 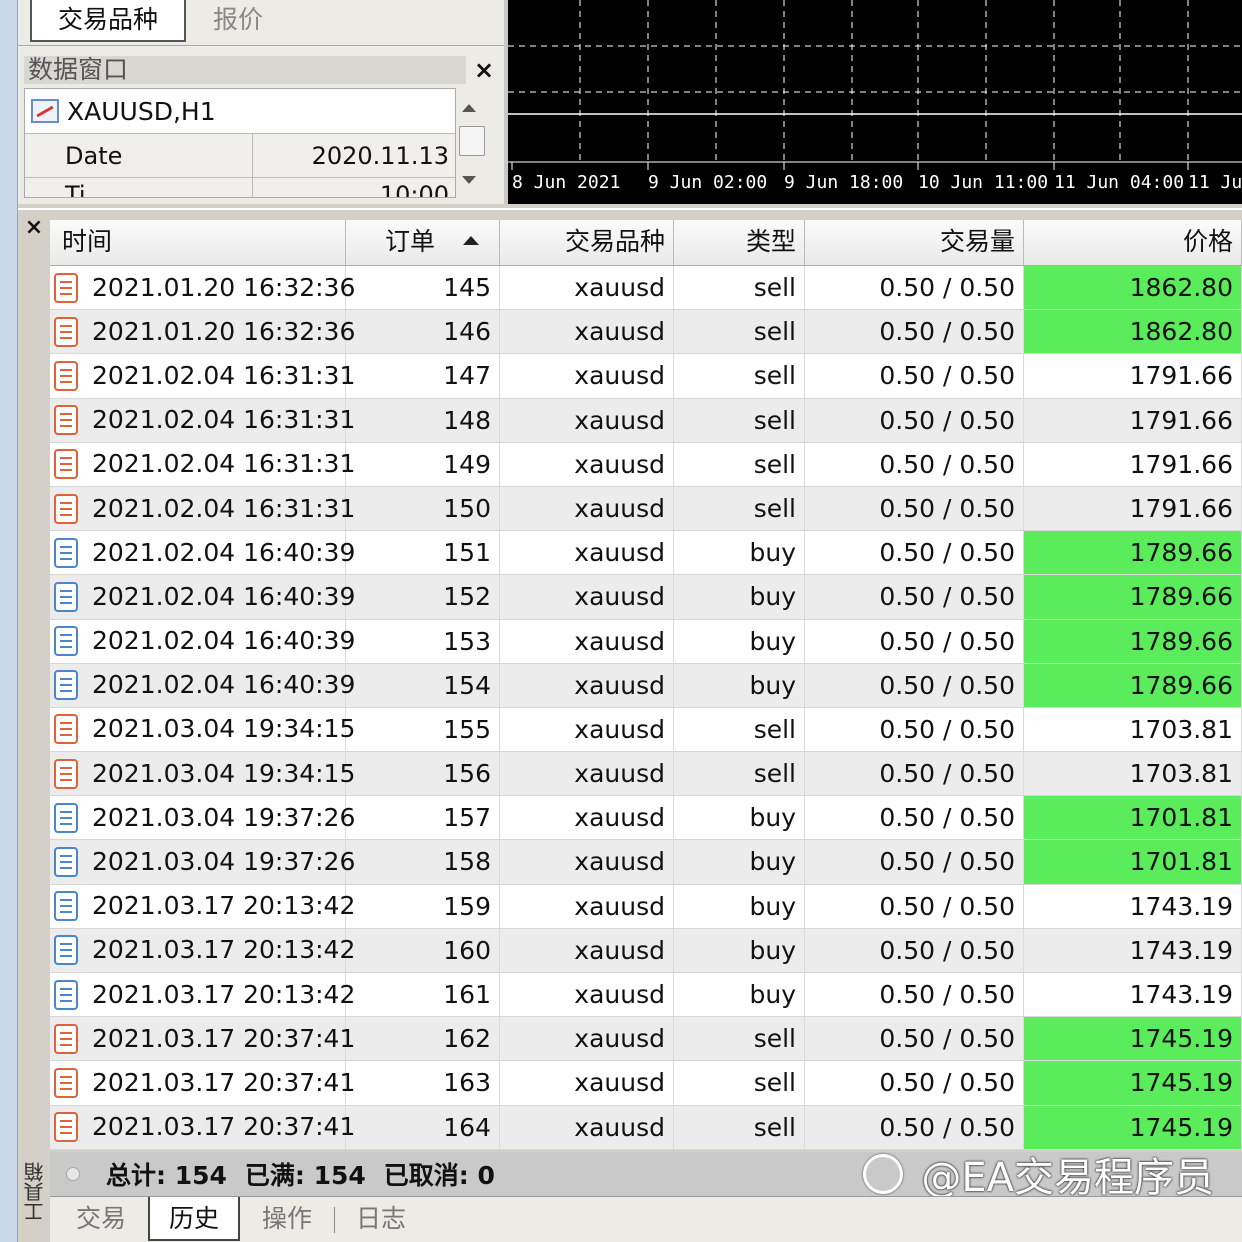 I want to click on cell-time: 2021.02.04 16:40:39, so click(x=202, y=597).